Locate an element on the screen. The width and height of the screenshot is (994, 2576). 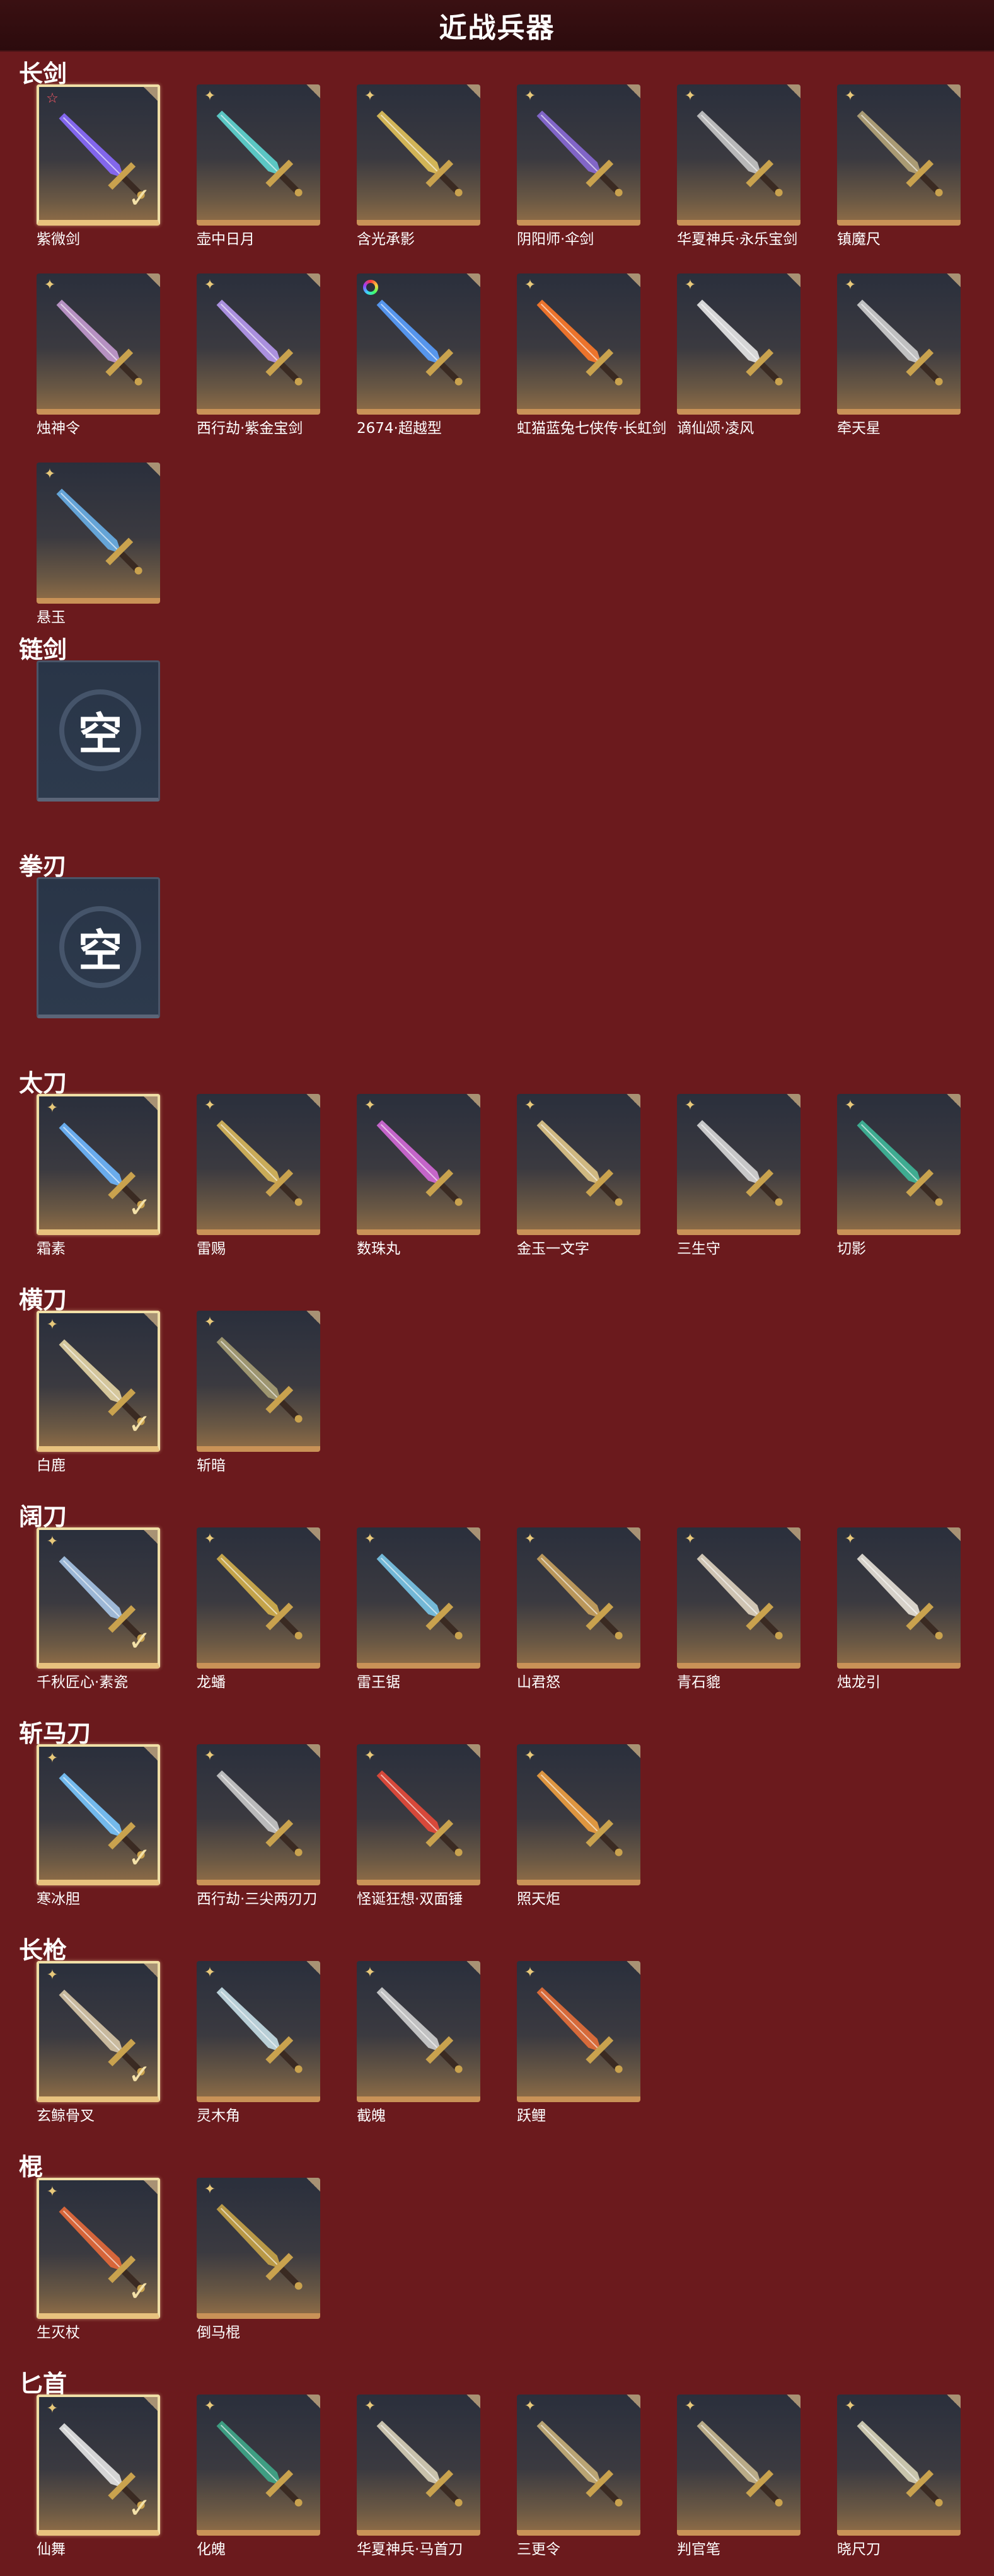
weapon-item: ✦ 雷赐 is located at coordinates (258, 1175).